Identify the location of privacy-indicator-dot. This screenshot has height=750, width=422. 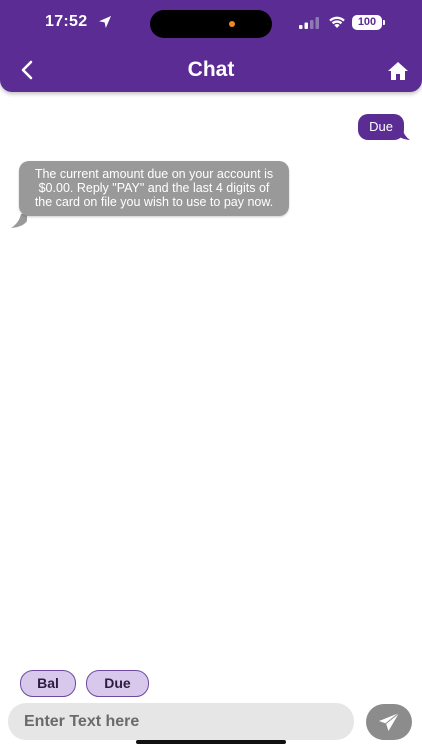
(232, 24).